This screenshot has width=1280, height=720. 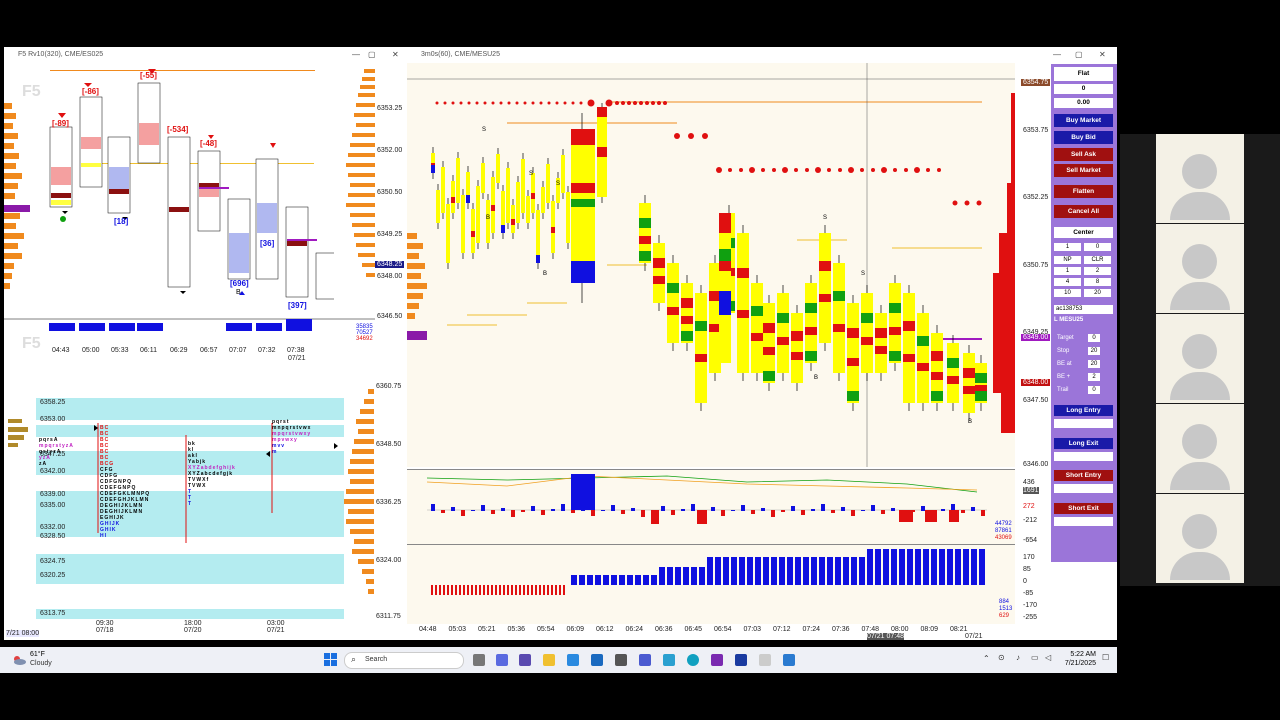 What do you see at coordinates (621, 660) in the screenshot?
I see `settings-icon` at bounding box center [621, 660].